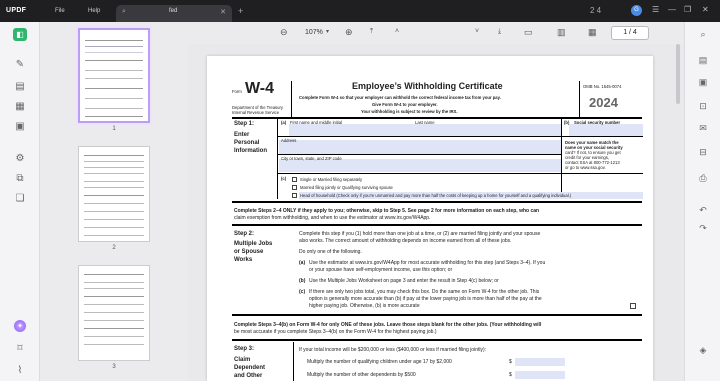 The height and width of the screenshot is (381, 720). Describe the element at coordinates (687, 9) in the screenshot. I see `maximize-icon: ❐` at that location.